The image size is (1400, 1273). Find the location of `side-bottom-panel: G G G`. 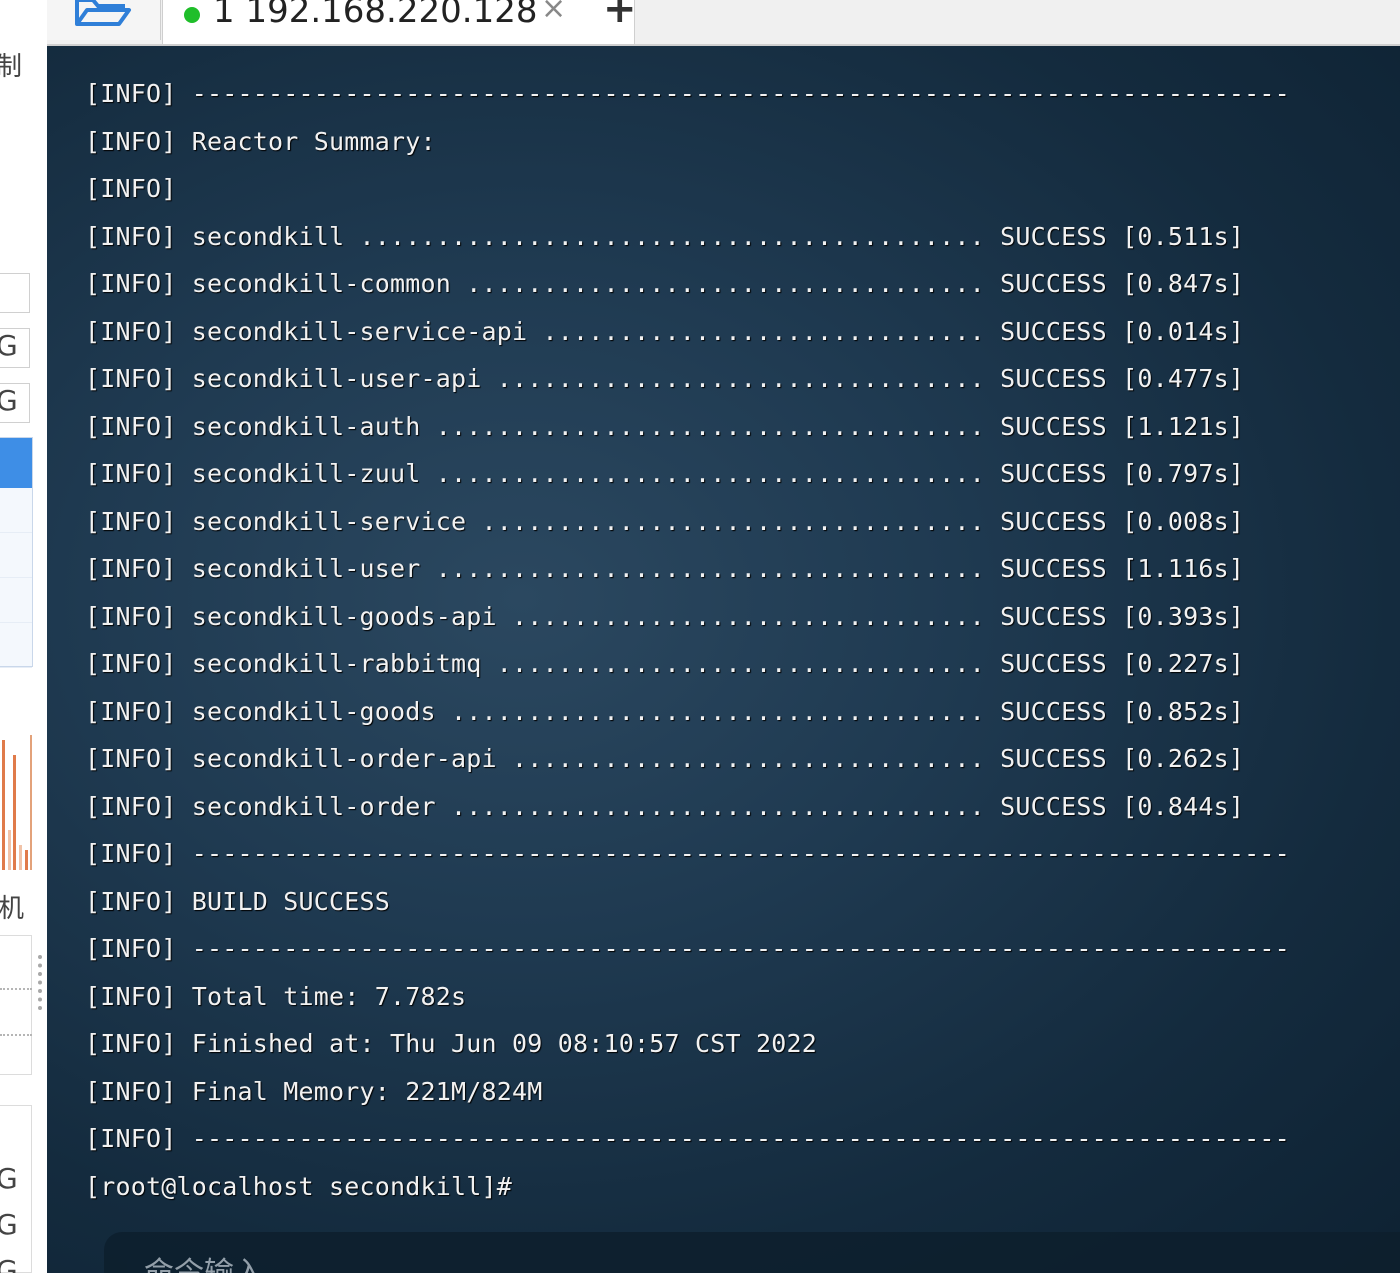

side-bottom-panel: G G G is located at coordinates (16, 1189).